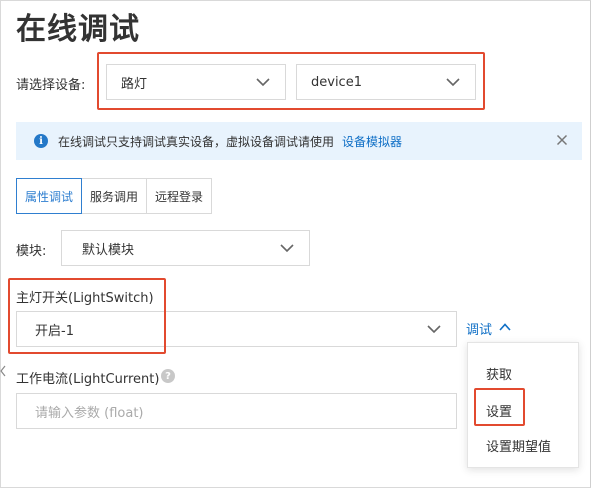 This screenshot has width=591, height=488. Describe the element at coordinates (41, 141) in the screenshot. I see `info-icon: i` at that location.